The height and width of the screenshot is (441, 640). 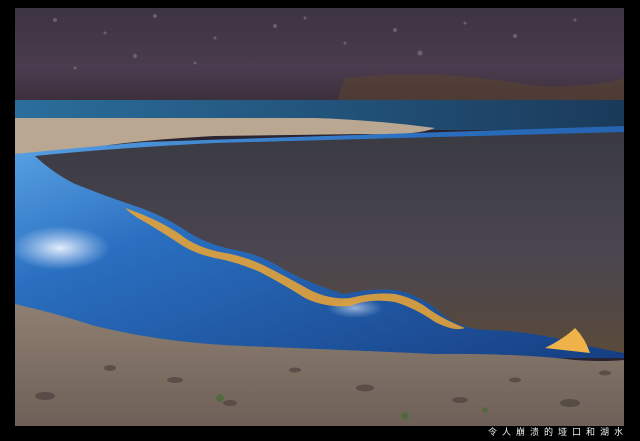 I want to click on photo-caption: 令人崩溃的垭口和湖水, so click(x=557, y=433).